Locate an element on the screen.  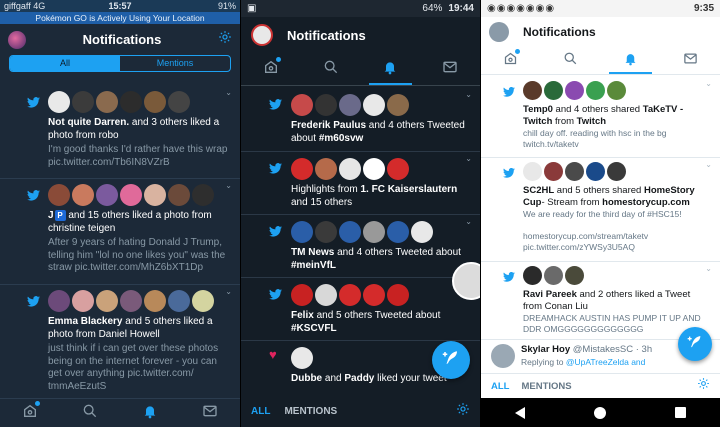
reply-author: Skylar Hoy is located at coordinates (545, 349).